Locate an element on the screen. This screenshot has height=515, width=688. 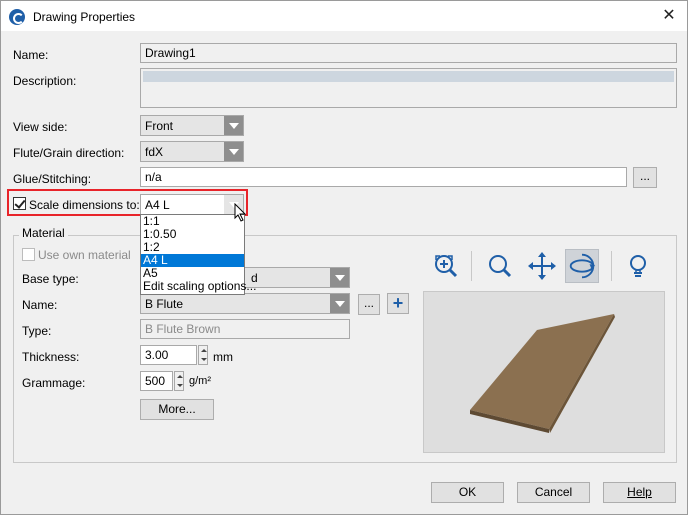
mouse-cursor-icon is located at coordinates (240, 212).